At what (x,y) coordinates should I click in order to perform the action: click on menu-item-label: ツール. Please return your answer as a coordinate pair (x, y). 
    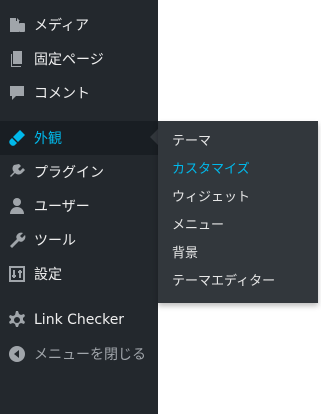
    Looking at the image, I should click on (55, 241).